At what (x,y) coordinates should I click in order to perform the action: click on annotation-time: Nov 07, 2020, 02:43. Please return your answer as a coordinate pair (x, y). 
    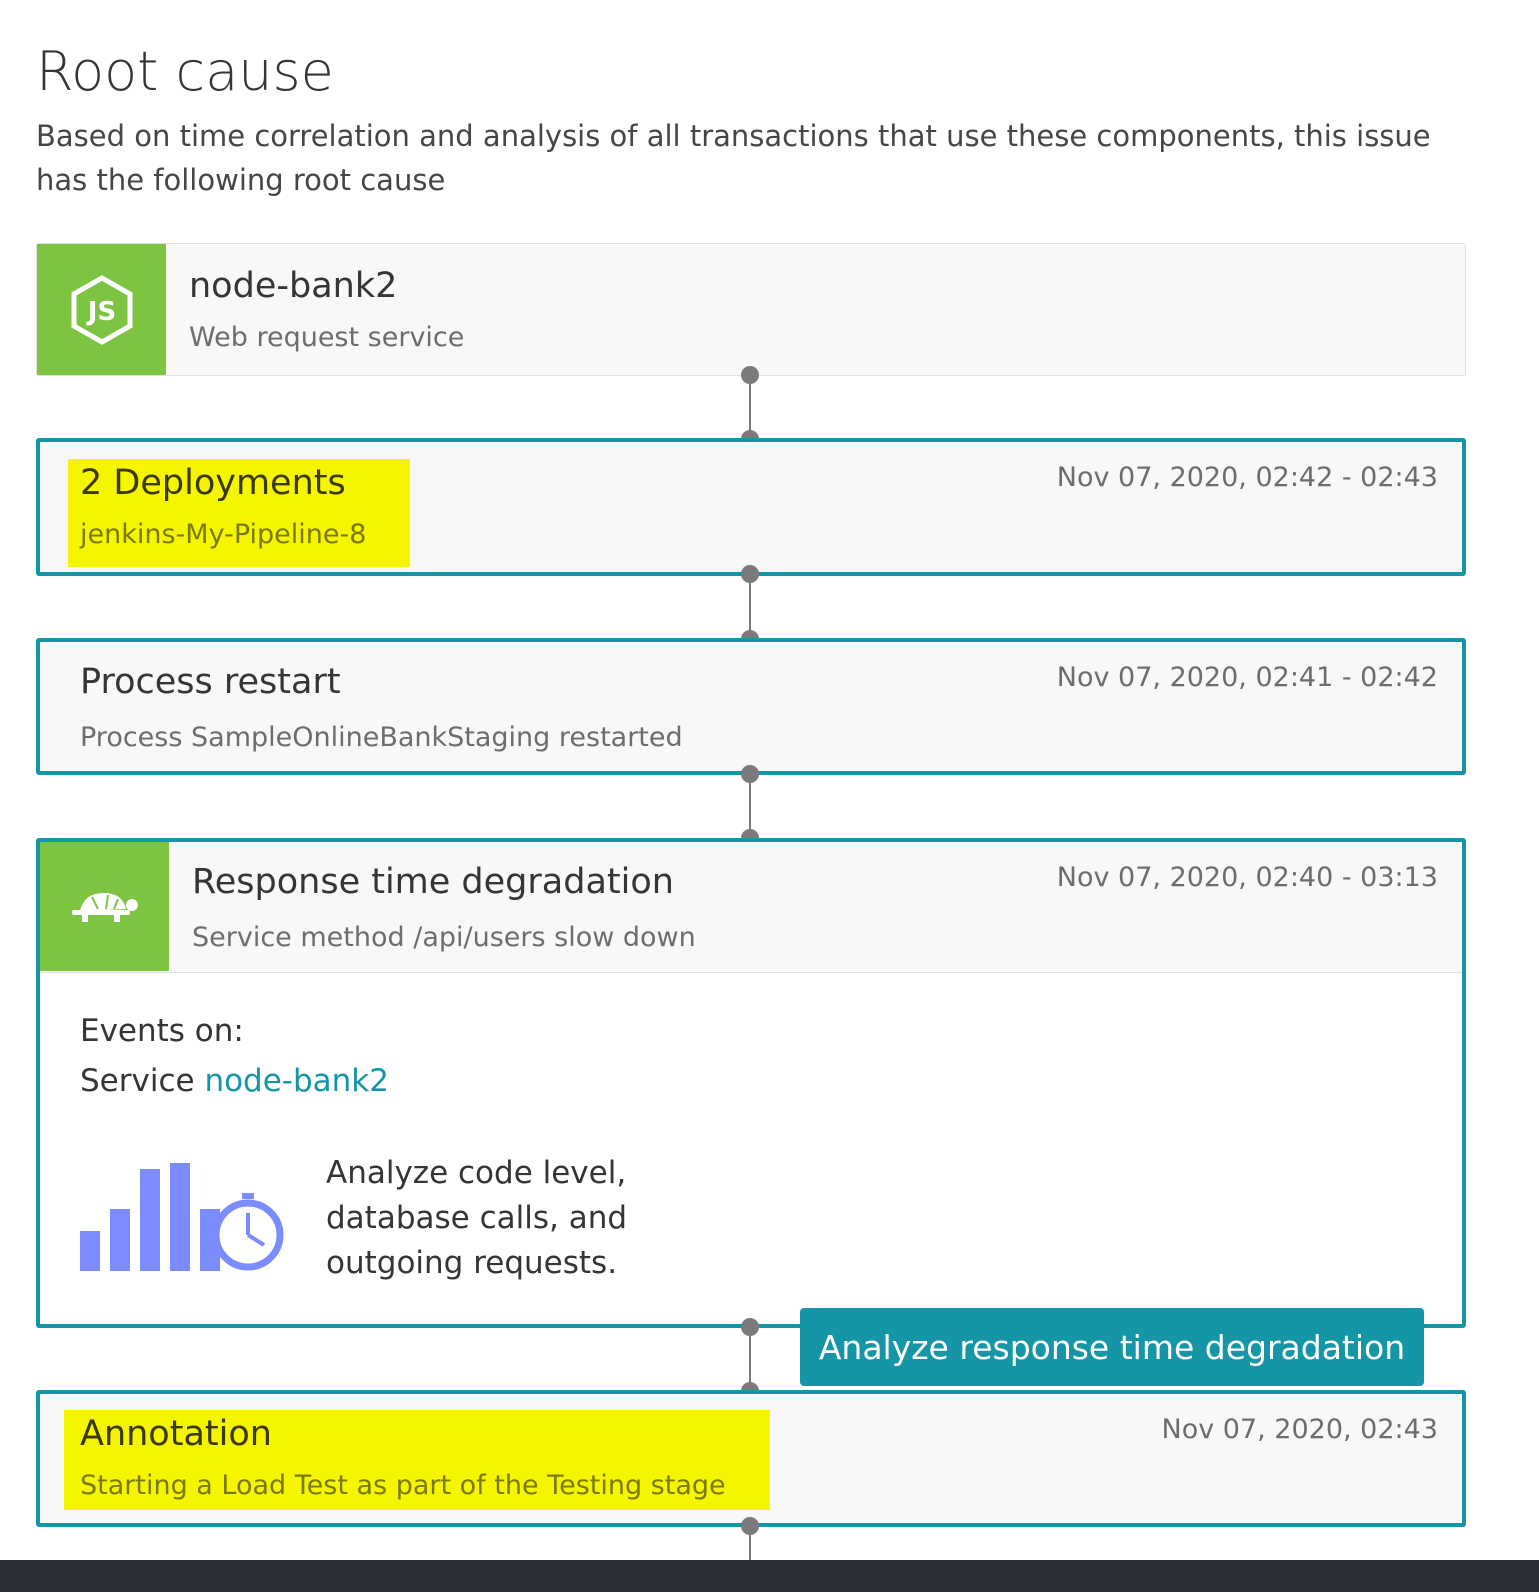
    Looking at the image, I should click on (1300, 1429).